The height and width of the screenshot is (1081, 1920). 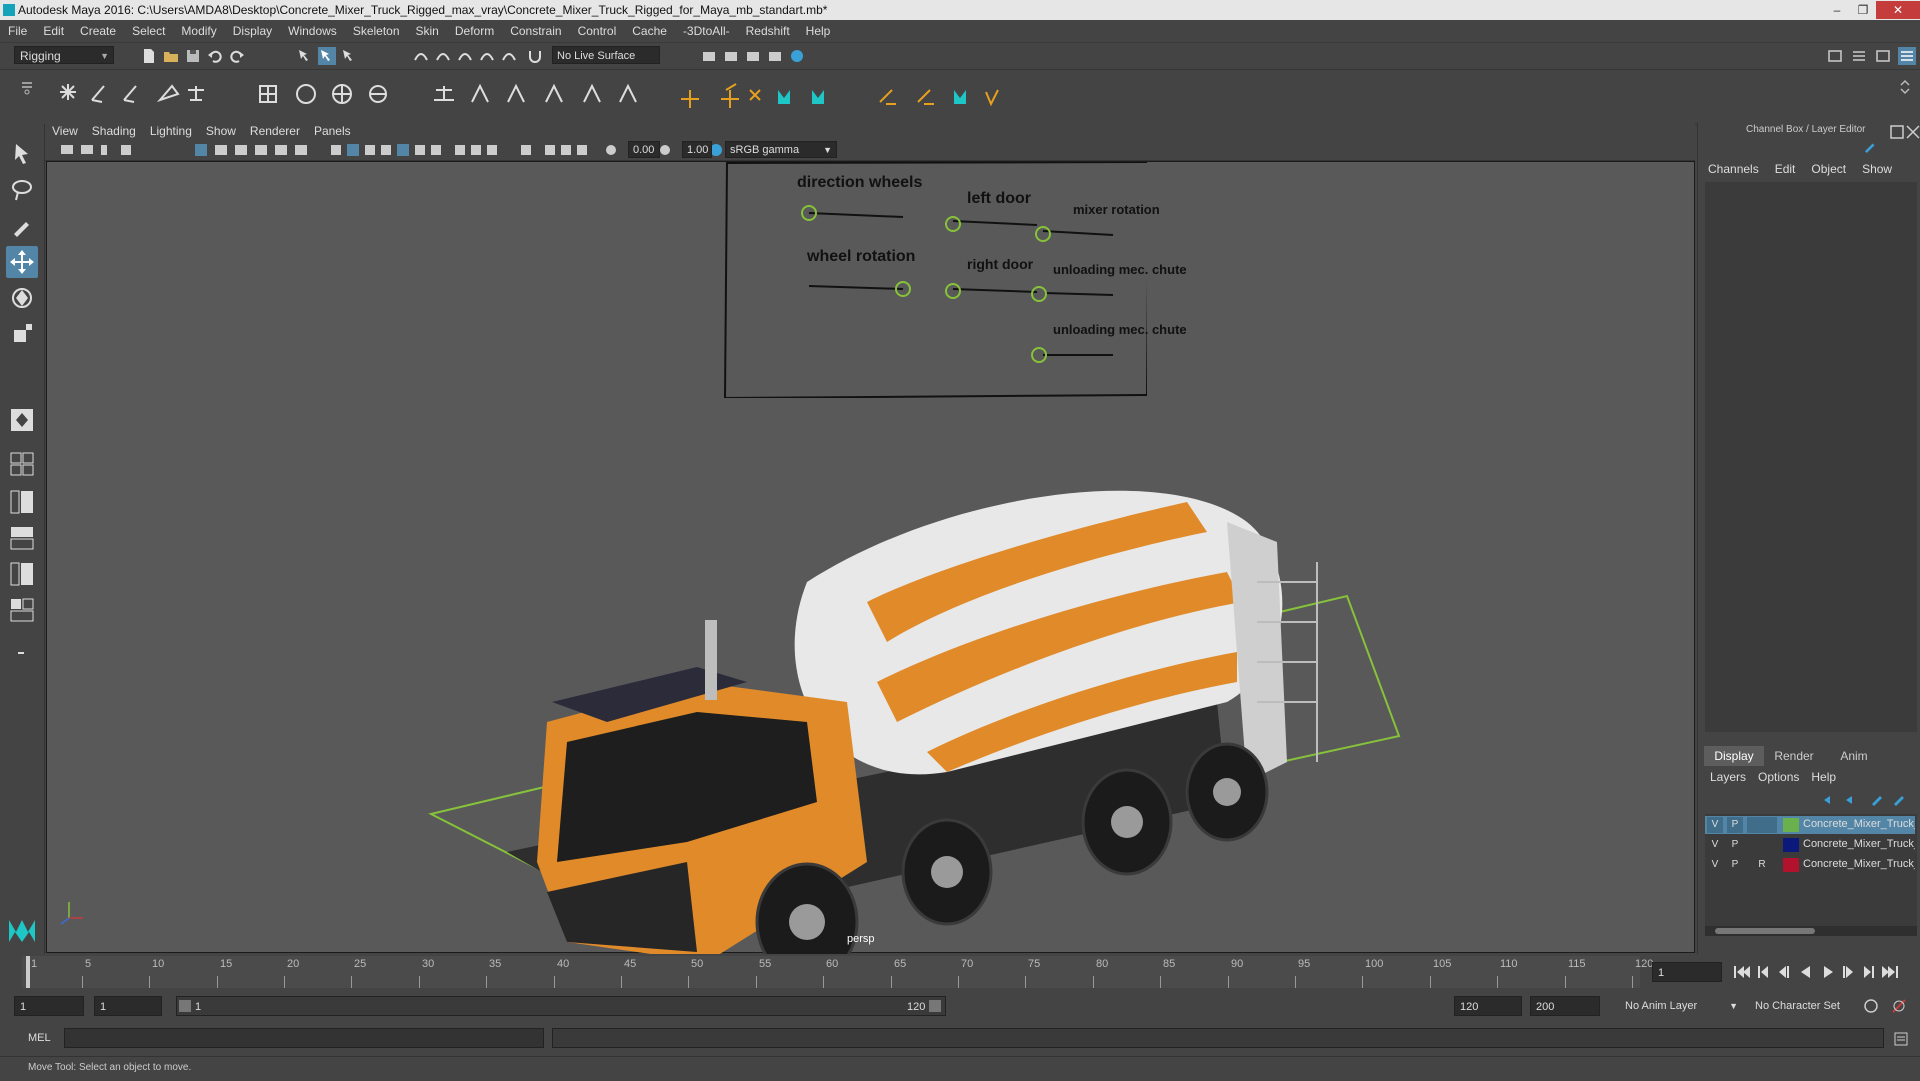 What do you see at coordinates (98, 31) in the screenshot?
I see `menu-create: Create` at bounding box center [98, 31].